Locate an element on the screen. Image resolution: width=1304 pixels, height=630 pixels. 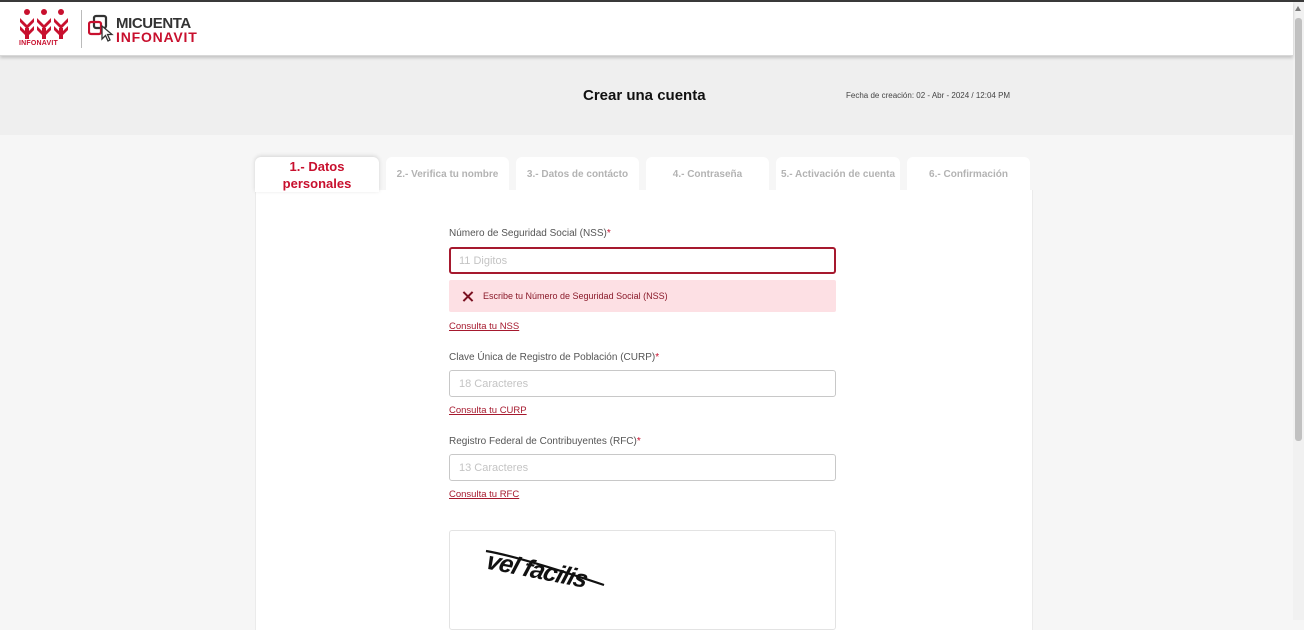
consulta-nss-link: Consulta tu NSS is located at coordinates (484, 326).